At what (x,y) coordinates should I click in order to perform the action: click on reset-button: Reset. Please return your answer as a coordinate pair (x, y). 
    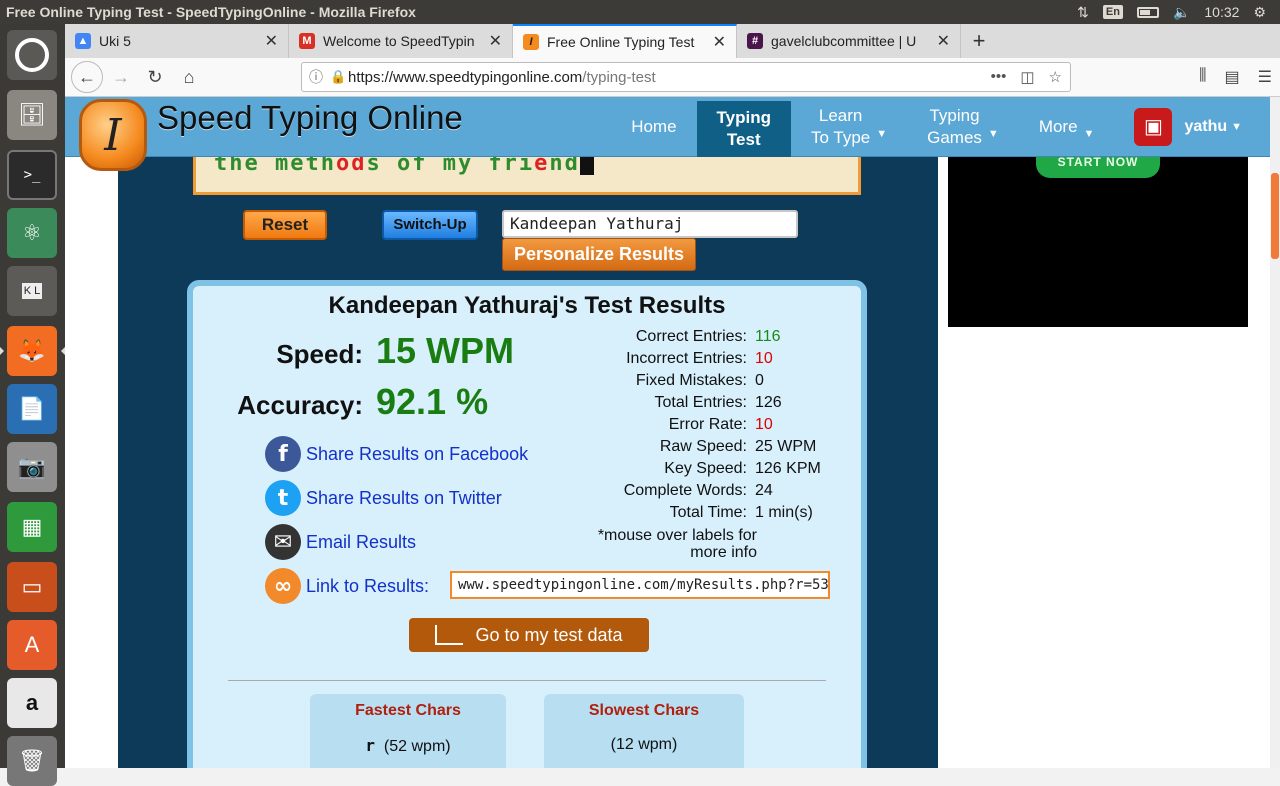
    Looking at the image, I should click on (285, 225).